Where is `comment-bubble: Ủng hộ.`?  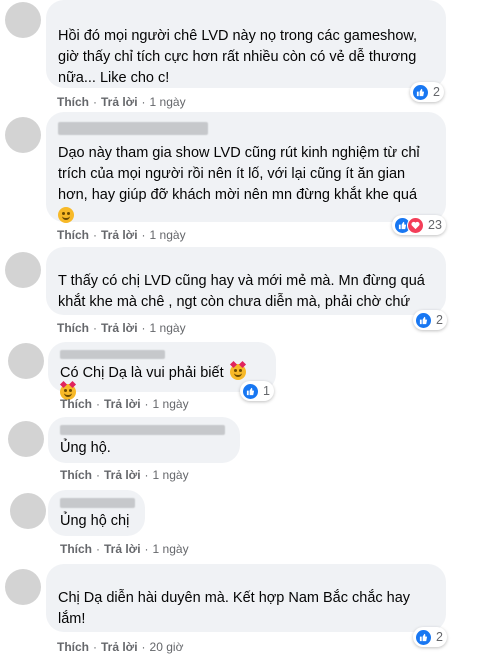 comment-bubble: Ủng hộ. is located at coordinates (144, 440).